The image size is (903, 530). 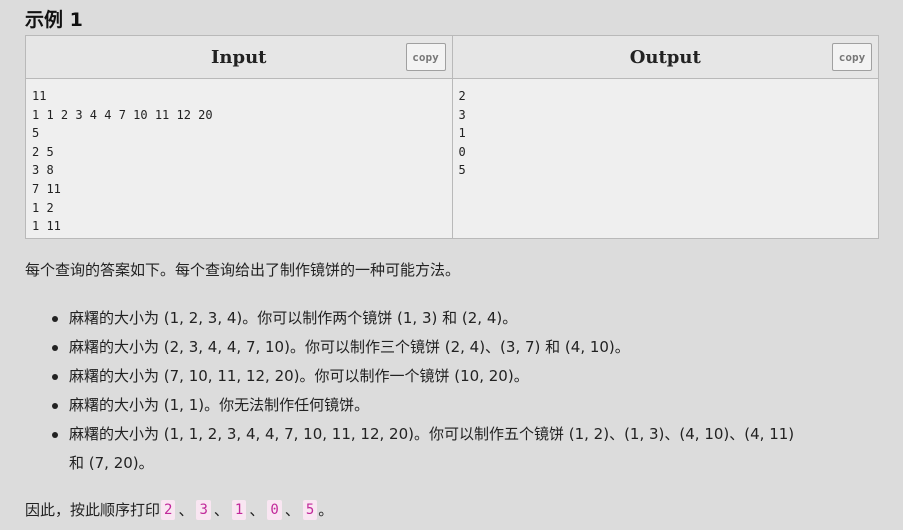 What do you see at coordinates (425, 57) in the screenshot?
I see `copy-input-button: copy` at bounding box center [425, 57].